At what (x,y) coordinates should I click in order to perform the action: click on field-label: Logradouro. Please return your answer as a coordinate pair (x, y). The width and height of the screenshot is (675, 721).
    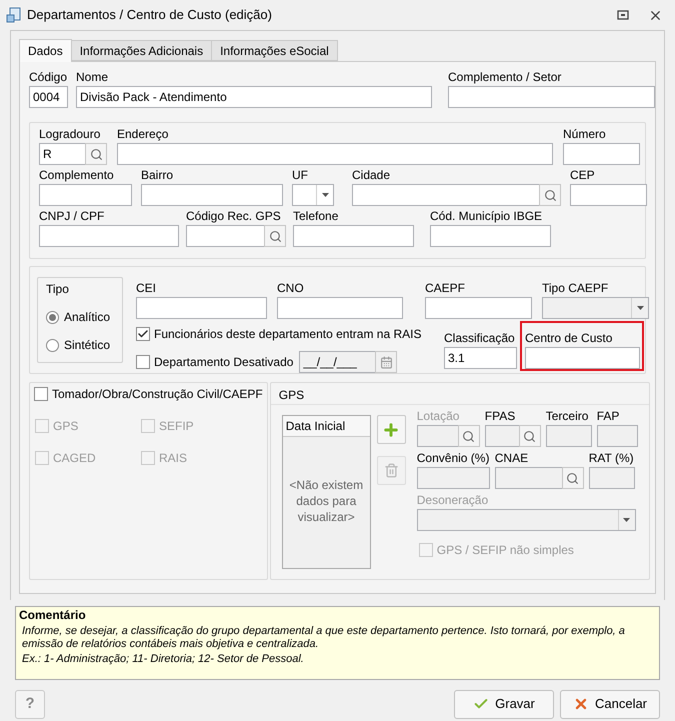
    Looking at the image, I should click on (70, 135).